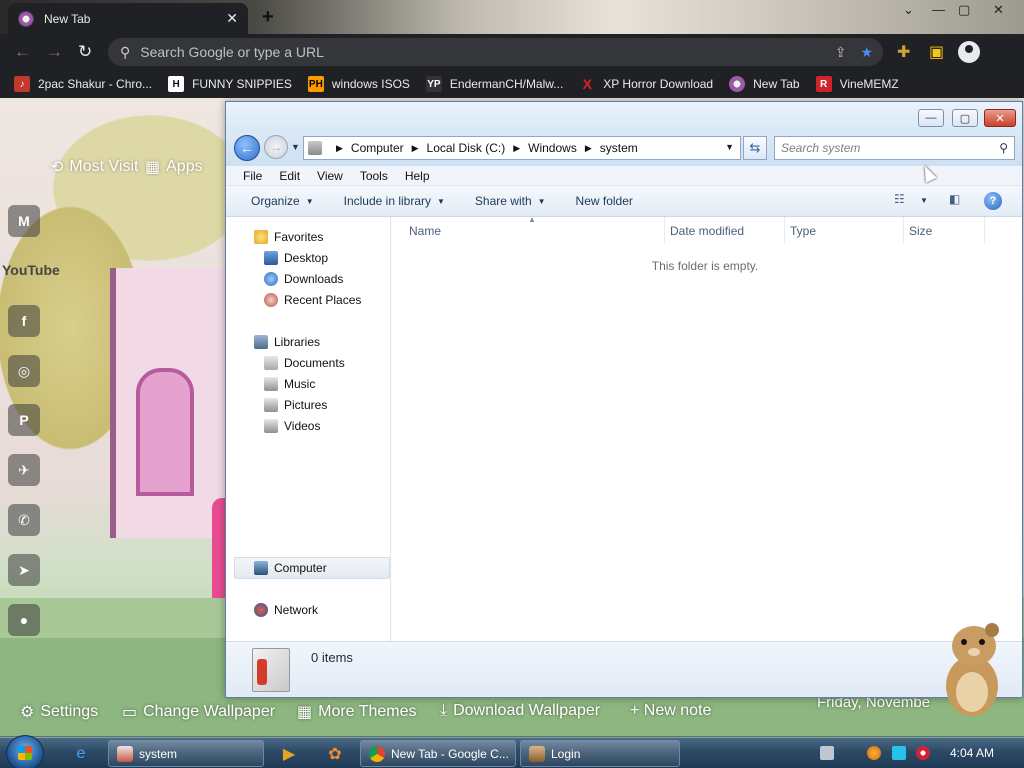 The width and height of the screenshot is (1024, 768). I want to click on tab-search-icon: ⌄, so click(908, 10).